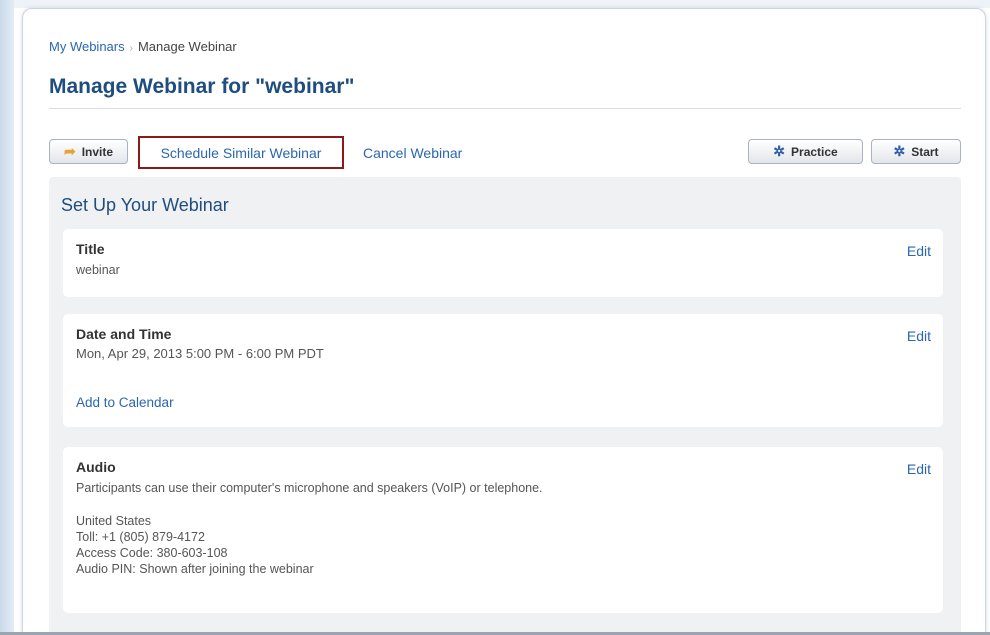  Describe the element at coordinates (140, 537) in the screenshot. I see `audio-toll-number: Toll: +1 (805) 879-4172` at that location.